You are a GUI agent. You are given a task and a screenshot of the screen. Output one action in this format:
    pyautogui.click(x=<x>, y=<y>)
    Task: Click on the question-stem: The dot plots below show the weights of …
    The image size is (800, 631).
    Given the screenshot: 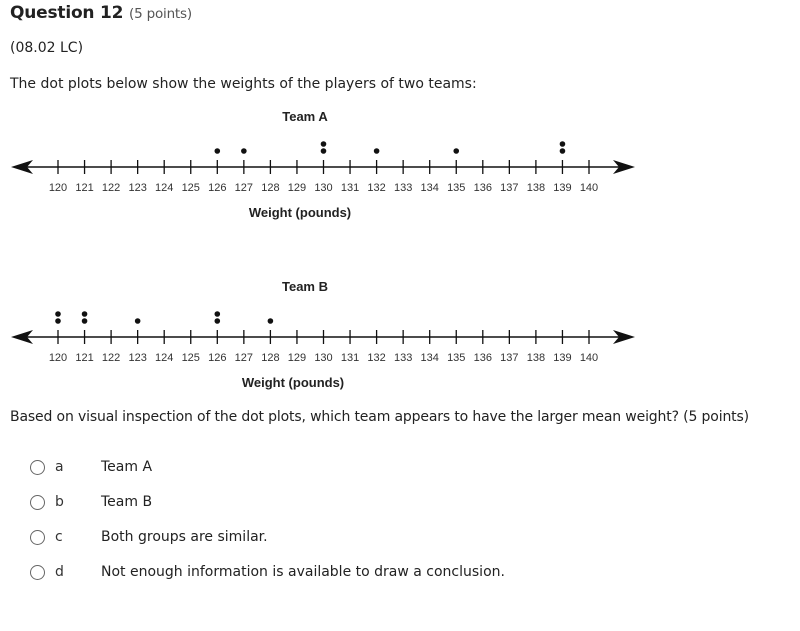 What is the action you would take?
    pyautogui.click(x=243, y=84)
    